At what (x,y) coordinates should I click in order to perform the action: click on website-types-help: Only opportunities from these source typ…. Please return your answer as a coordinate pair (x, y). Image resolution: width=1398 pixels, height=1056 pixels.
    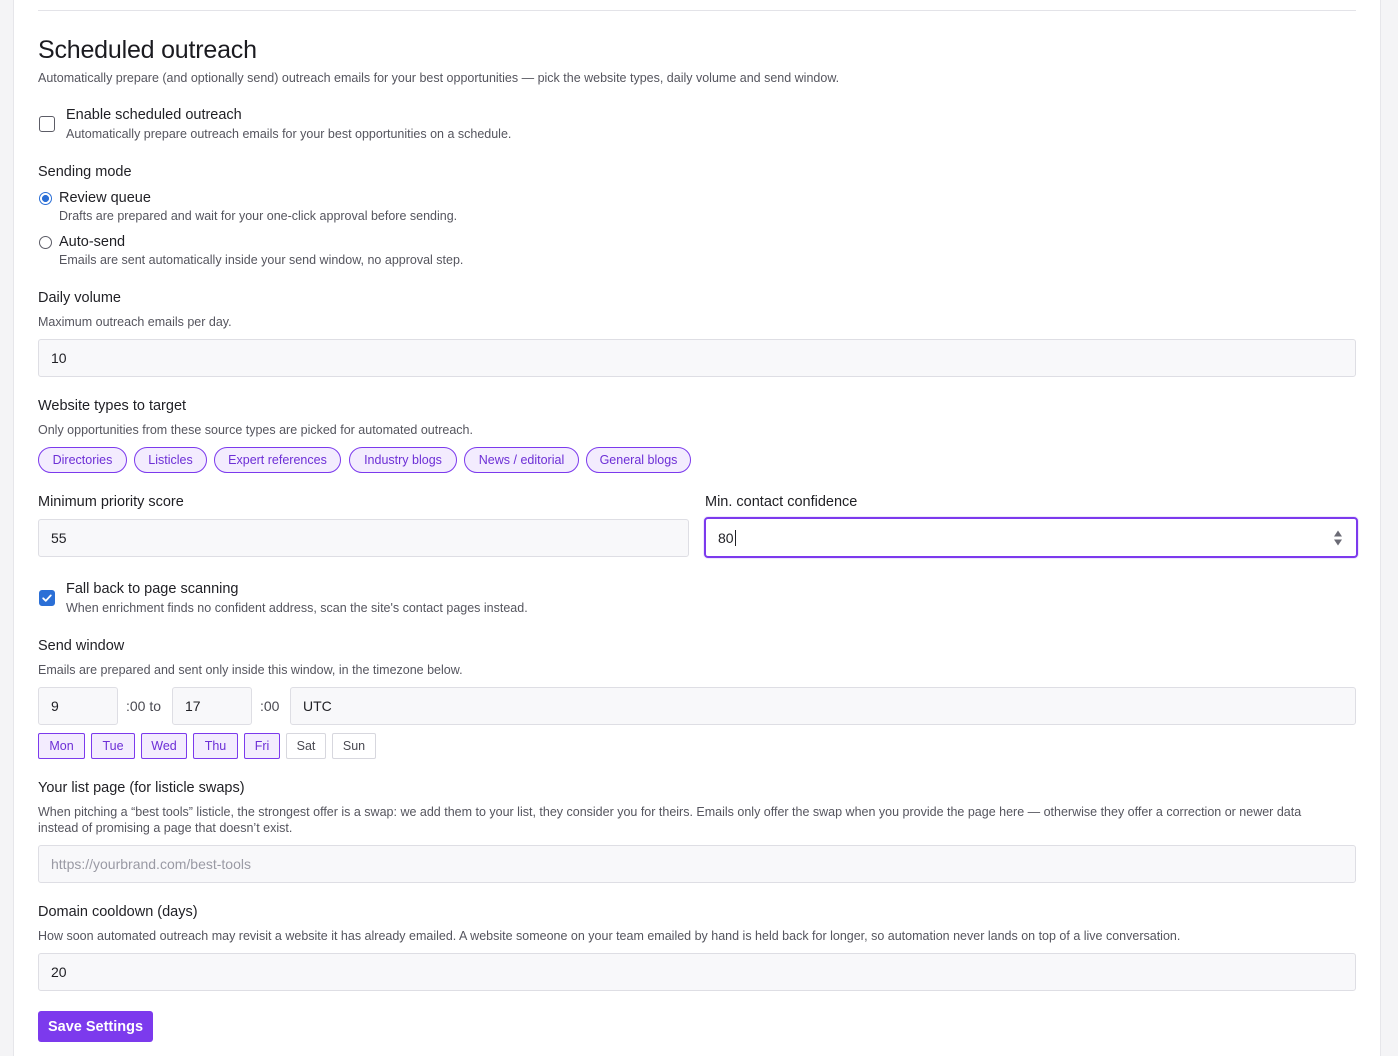
    Looking at the image, I should click on (255, 430).